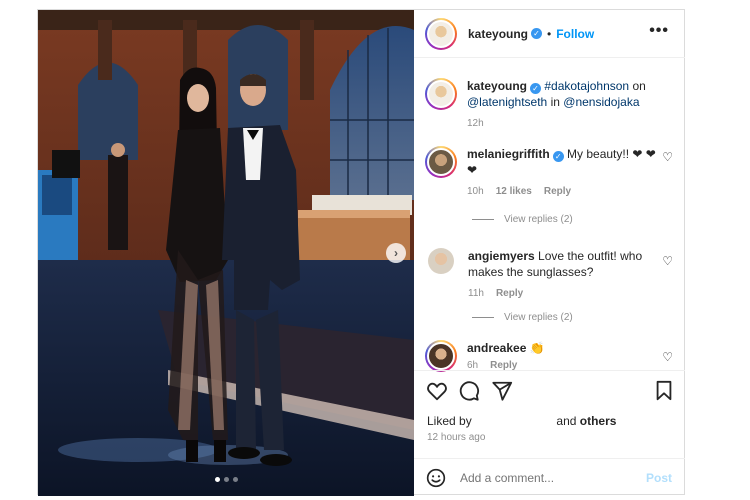 The width and height of the screenshot is (750, 500). I want to click on emoji-icon, so click(436, 478).